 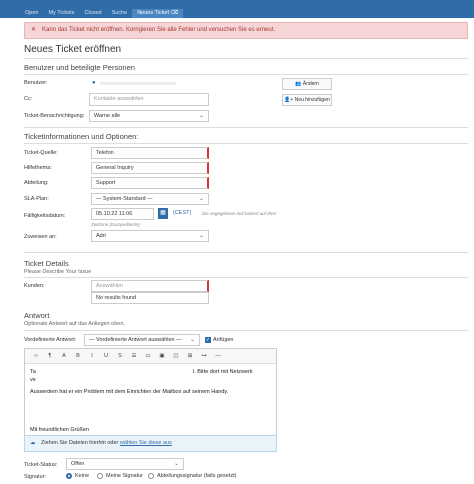 What do you see at coordinates (38, 168) in the screenshot?
I see `topic-label: Hilfethema:` at bounding box center [38, 168].